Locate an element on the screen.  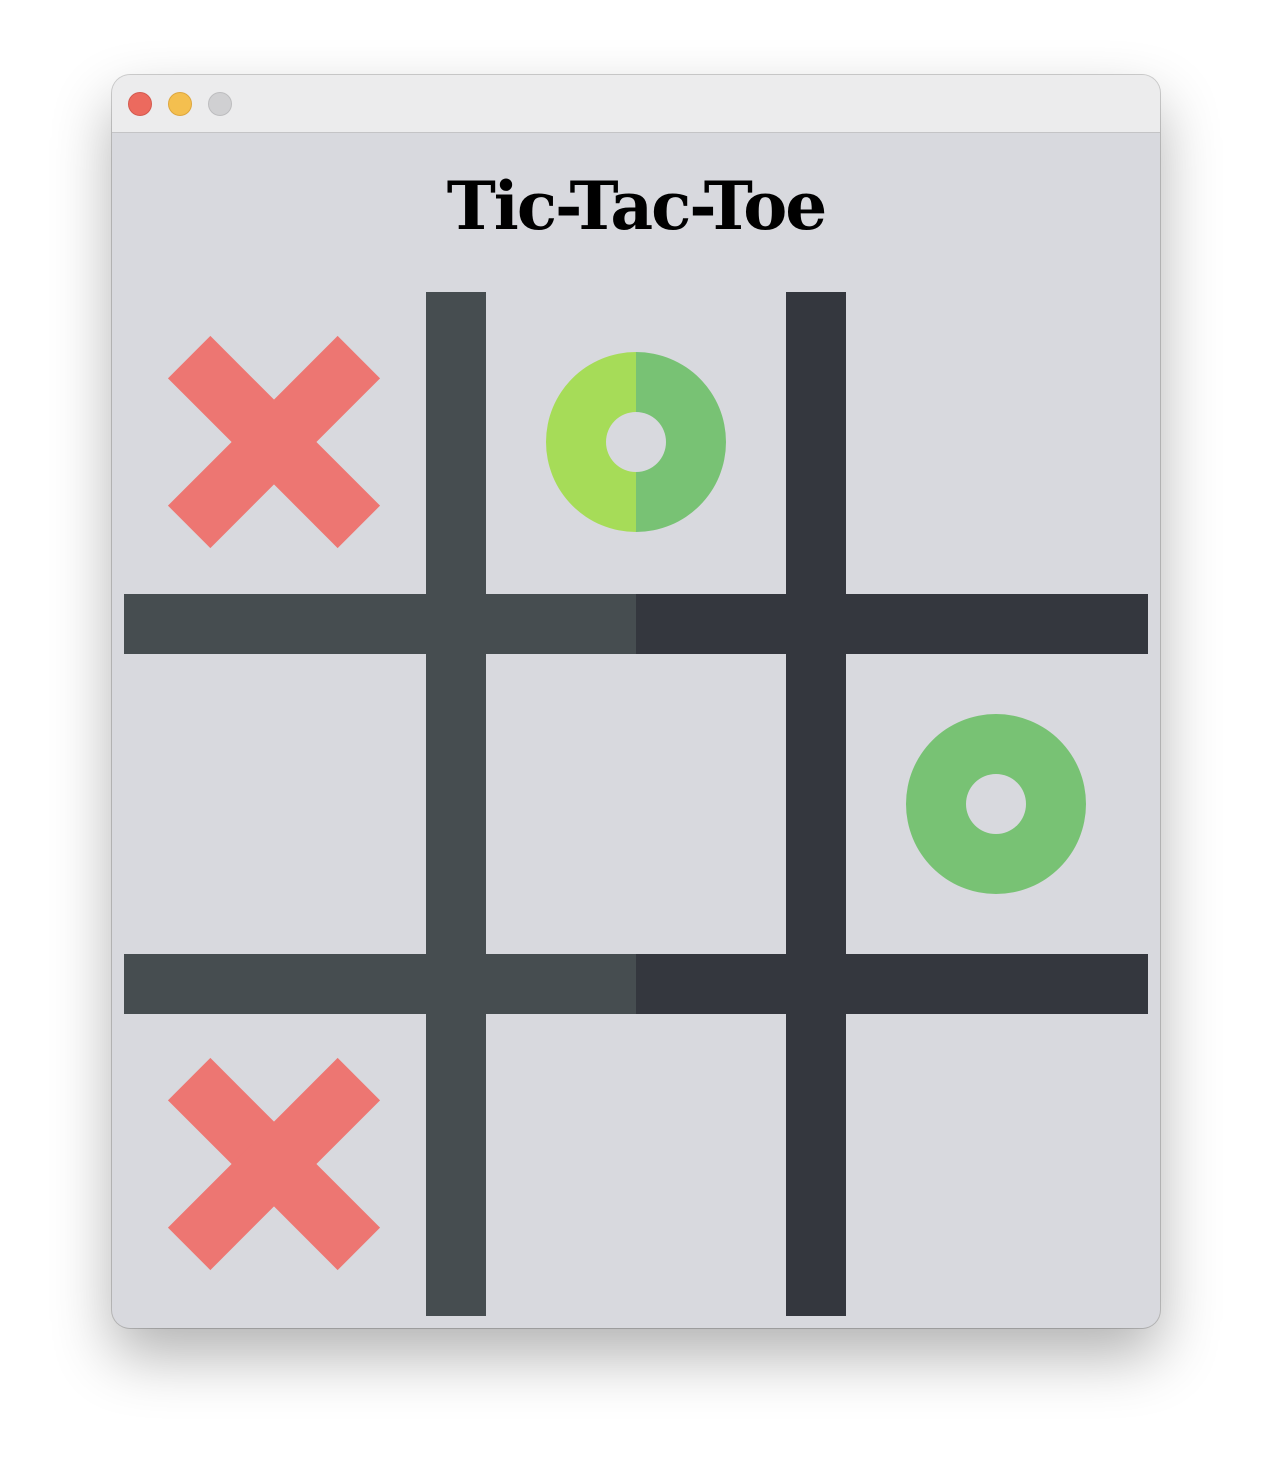
grid-line-horizontal-1-left is located at coordinates (380, 624).